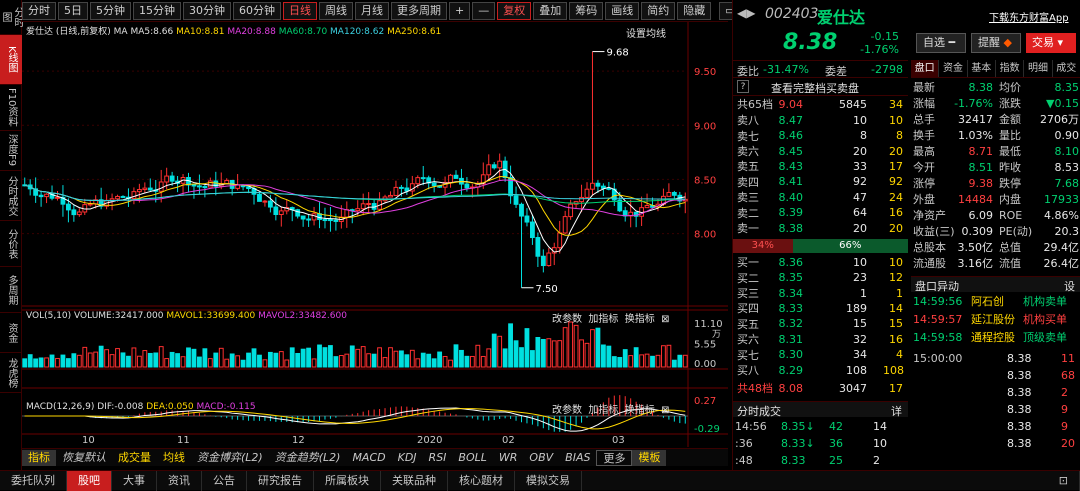 Image resolution: width=1080 pixels, height=491 pixels. What do you see at coordinates (925, 68) in the screenshot?
I see `quote-tab-0: 盘口` at bounding box center [925, 68].